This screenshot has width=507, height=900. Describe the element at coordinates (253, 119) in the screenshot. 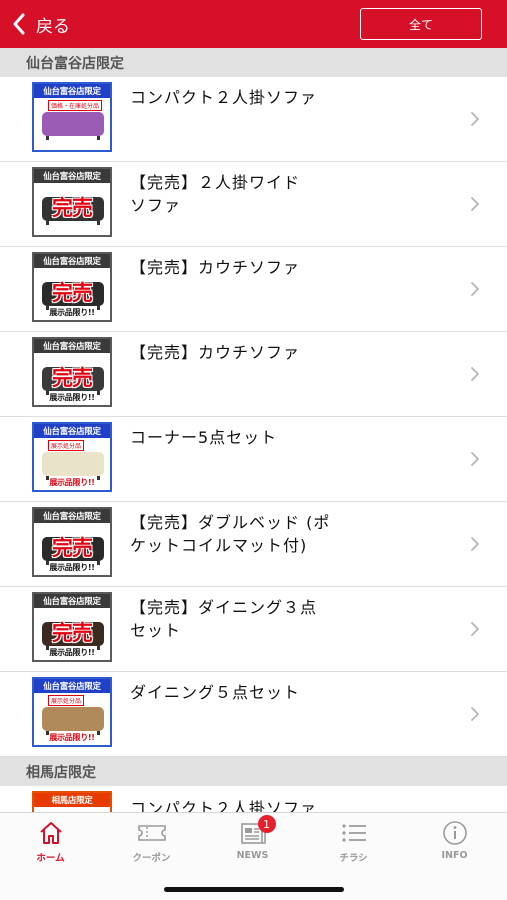

I see `list-item: 仙台富谷店限定 価格・在庫処分品 コンパクト２人掛ソファ` at that location.